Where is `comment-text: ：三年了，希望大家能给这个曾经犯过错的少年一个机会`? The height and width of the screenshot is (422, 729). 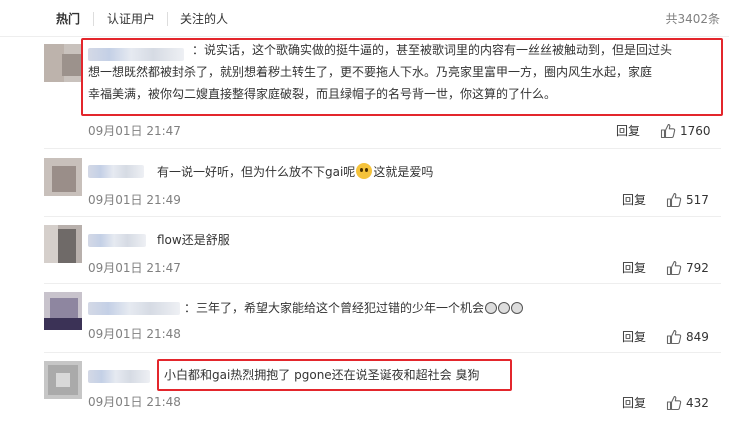
comment-text: ：三年了，希望大家能给这个曾经犯过错的少年一个机会 is located at coordinates (353, 308).